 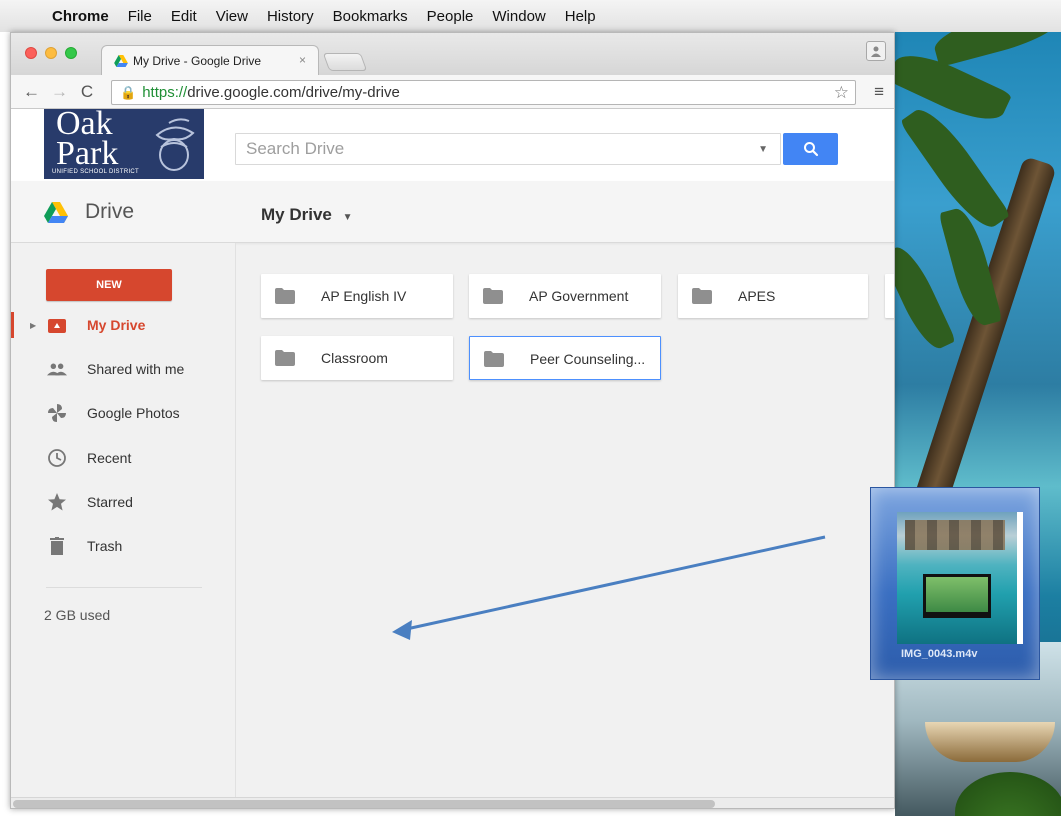 What do you see at coordinates (613, 583) in the screenshot?
I see `drag-arrow-line` at bounding box center [613, 583].